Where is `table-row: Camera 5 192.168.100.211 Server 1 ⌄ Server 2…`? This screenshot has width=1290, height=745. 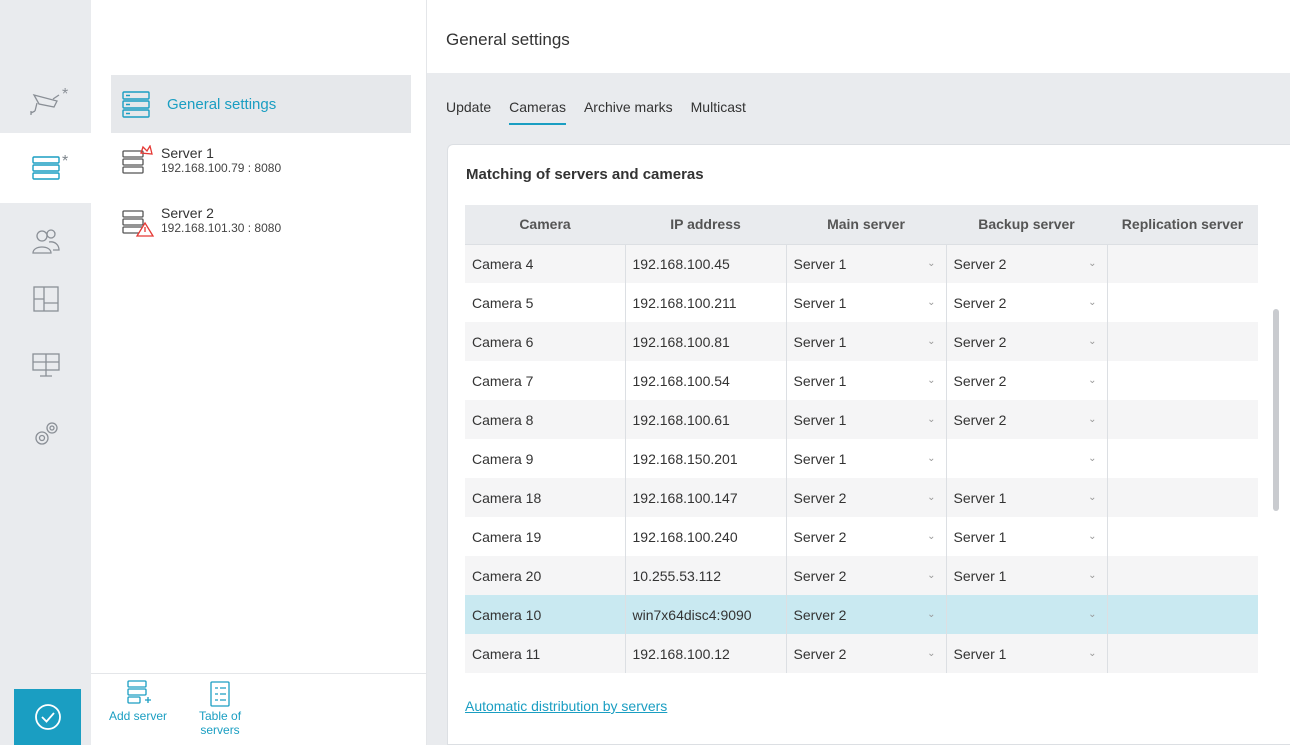
table-row: Camera 5 192.168.100.211 Server 1 ⌄ Server 2… is located at coordinates (861, 302).